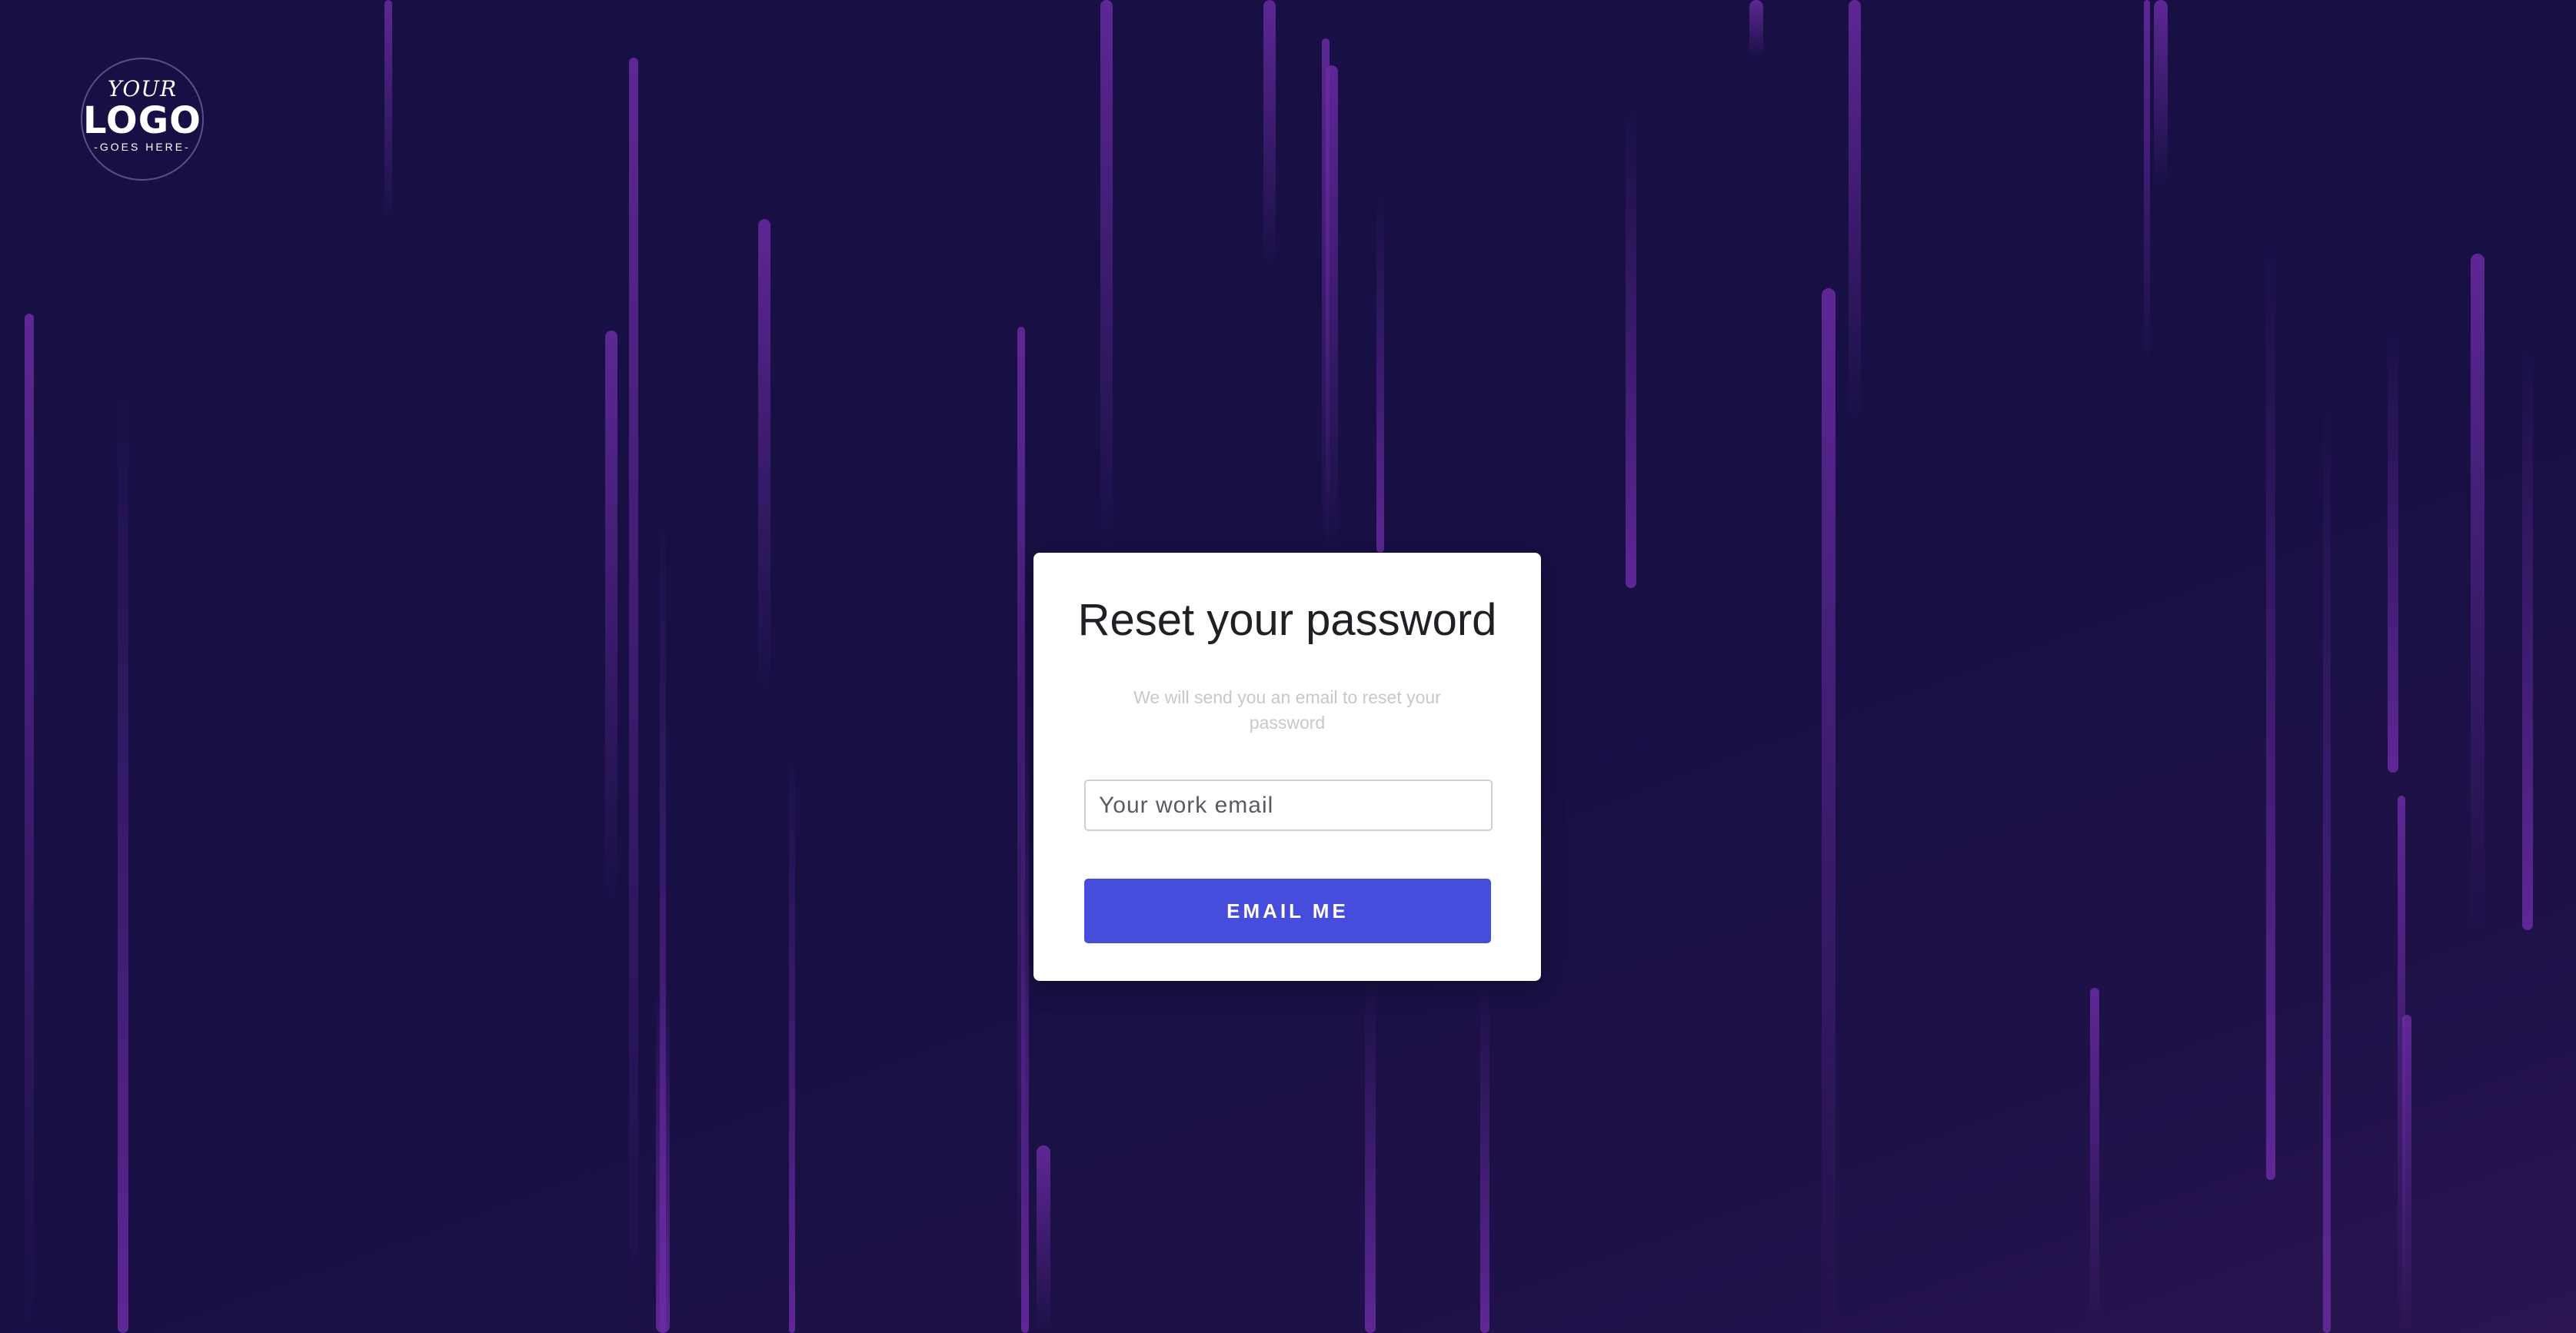 The image size is (2576, 1333). I want to click on brand-logo: YOUR LOGO -GOES HERE-, so click(142, 120).